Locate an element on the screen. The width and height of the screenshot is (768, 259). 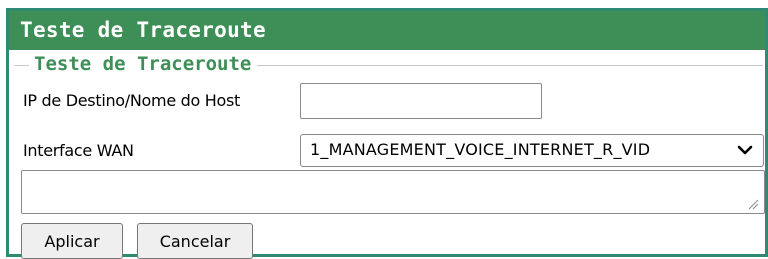
panel-title: Teste de Traceroute is located at coordinates (387, 30).